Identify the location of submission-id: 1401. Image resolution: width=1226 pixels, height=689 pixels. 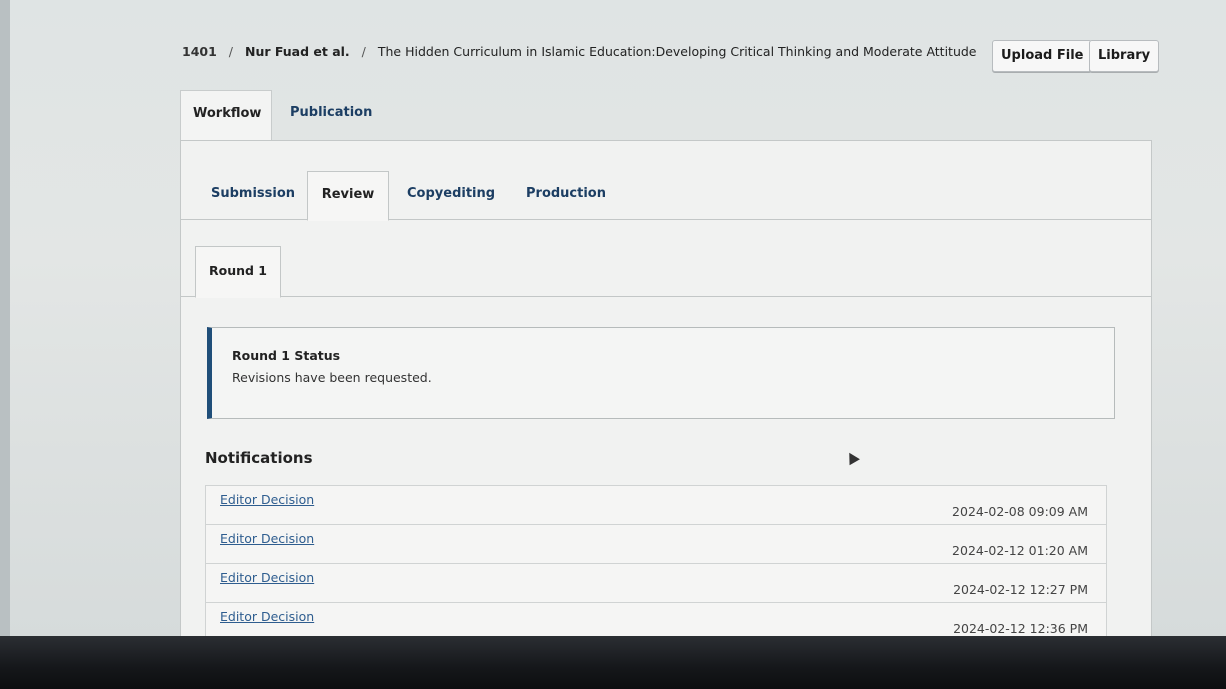
(199, 51).